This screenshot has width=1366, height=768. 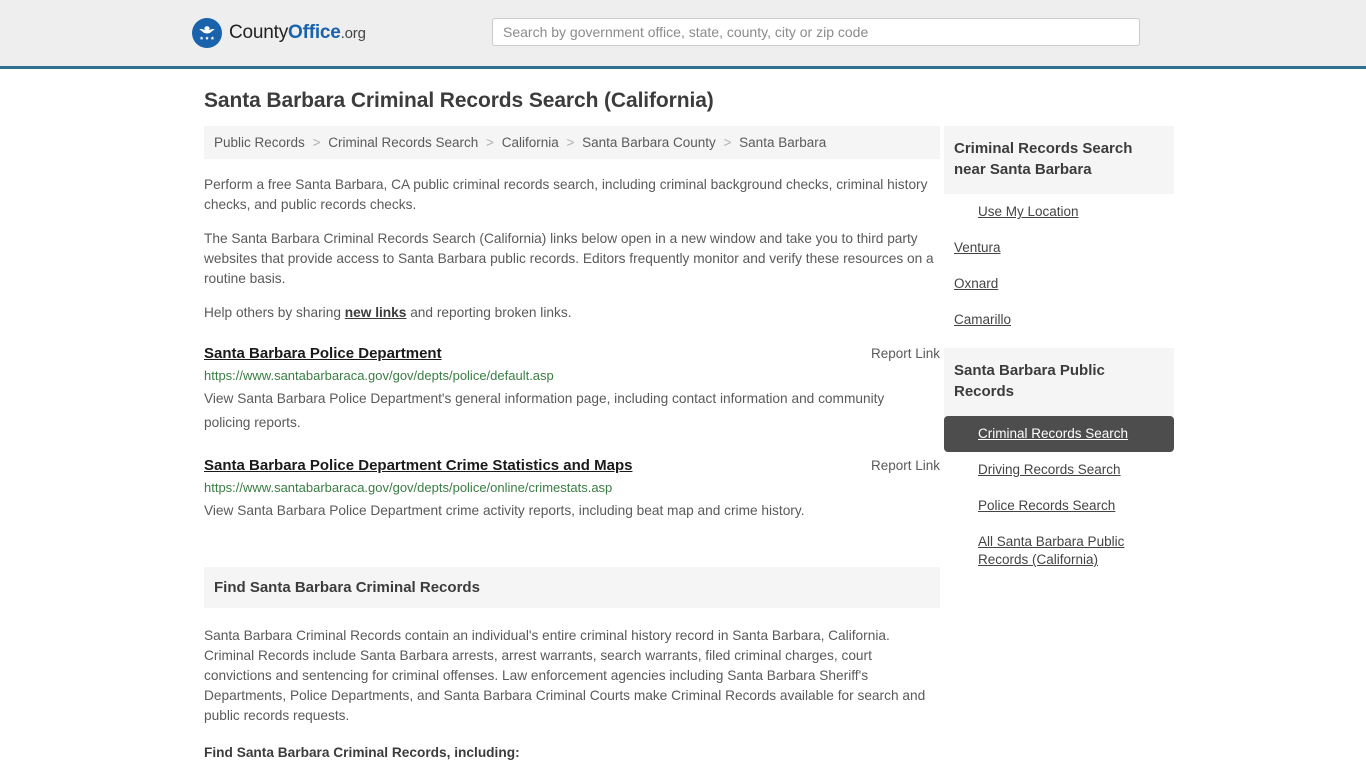 I want to click on site-logo: CountyOffice.org, so click(x=279, y=33).